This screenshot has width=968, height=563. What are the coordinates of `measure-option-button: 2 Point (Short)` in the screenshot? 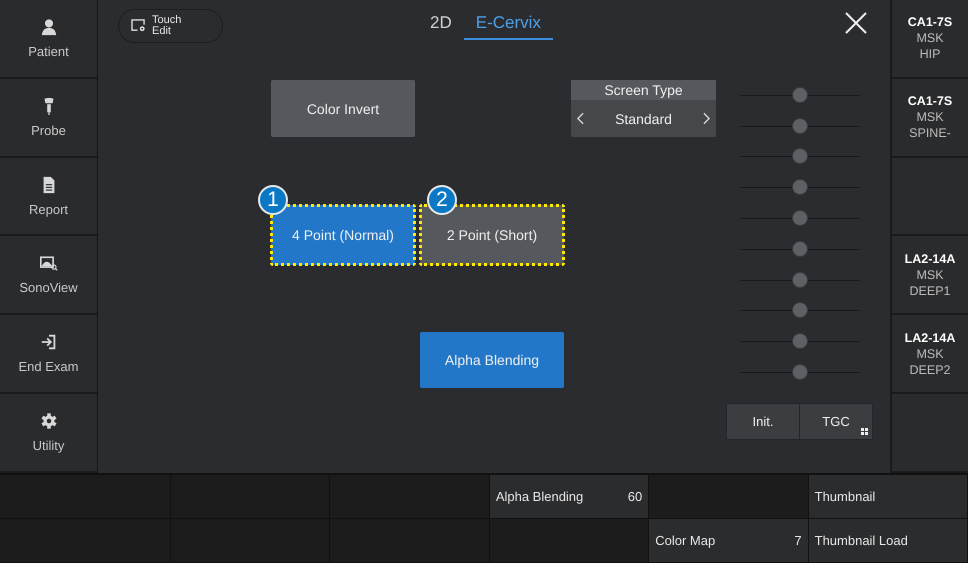 It's located at (492, 235).